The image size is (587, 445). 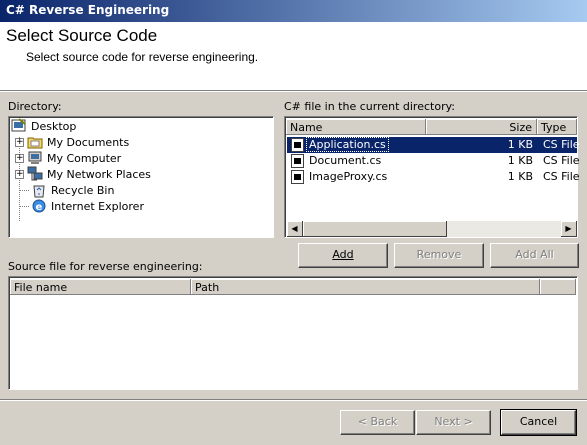 I want to click on tree-item-my-network-places: + My Network Places, so click(x=83, y=174).